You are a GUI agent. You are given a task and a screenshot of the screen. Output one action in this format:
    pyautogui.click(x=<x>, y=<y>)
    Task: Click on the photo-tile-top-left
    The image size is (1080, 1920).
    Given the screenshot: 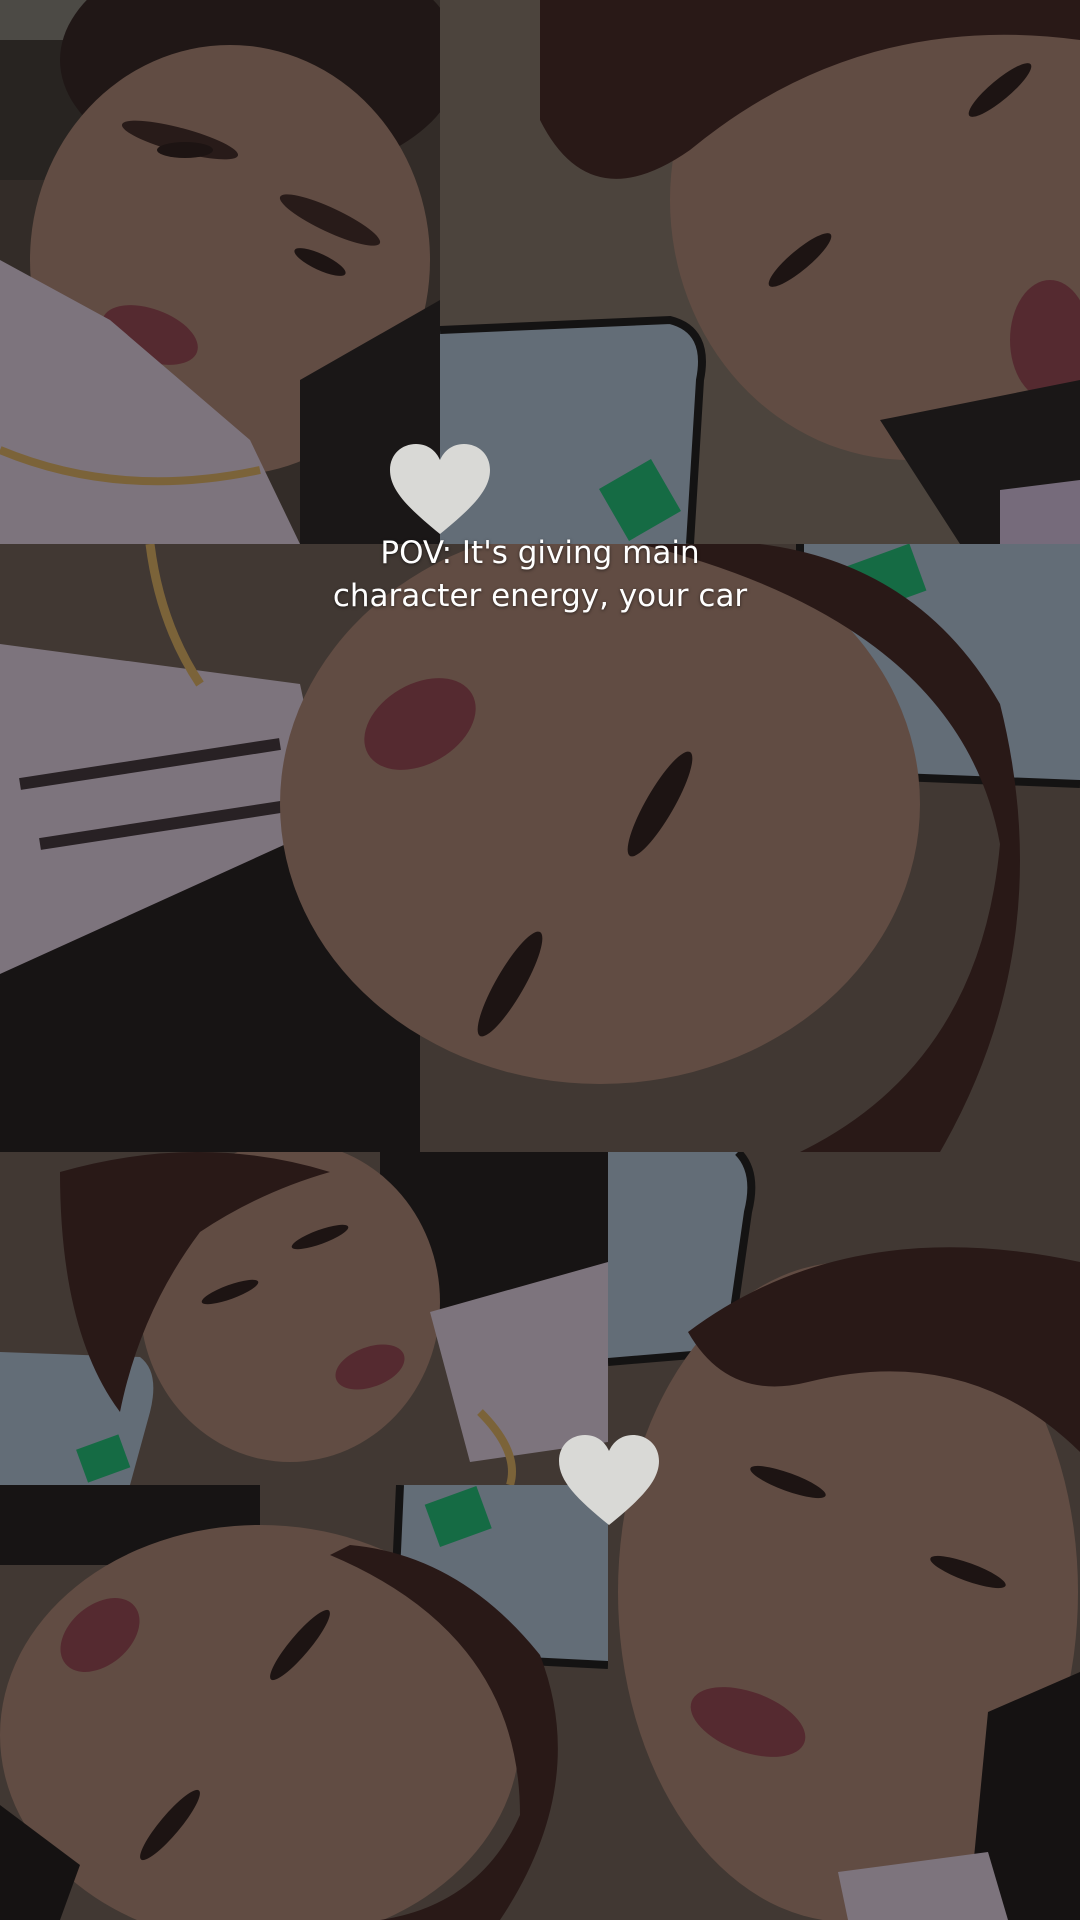 What is the action you would take?
    pyautogui.click(x=220, y=272)
    